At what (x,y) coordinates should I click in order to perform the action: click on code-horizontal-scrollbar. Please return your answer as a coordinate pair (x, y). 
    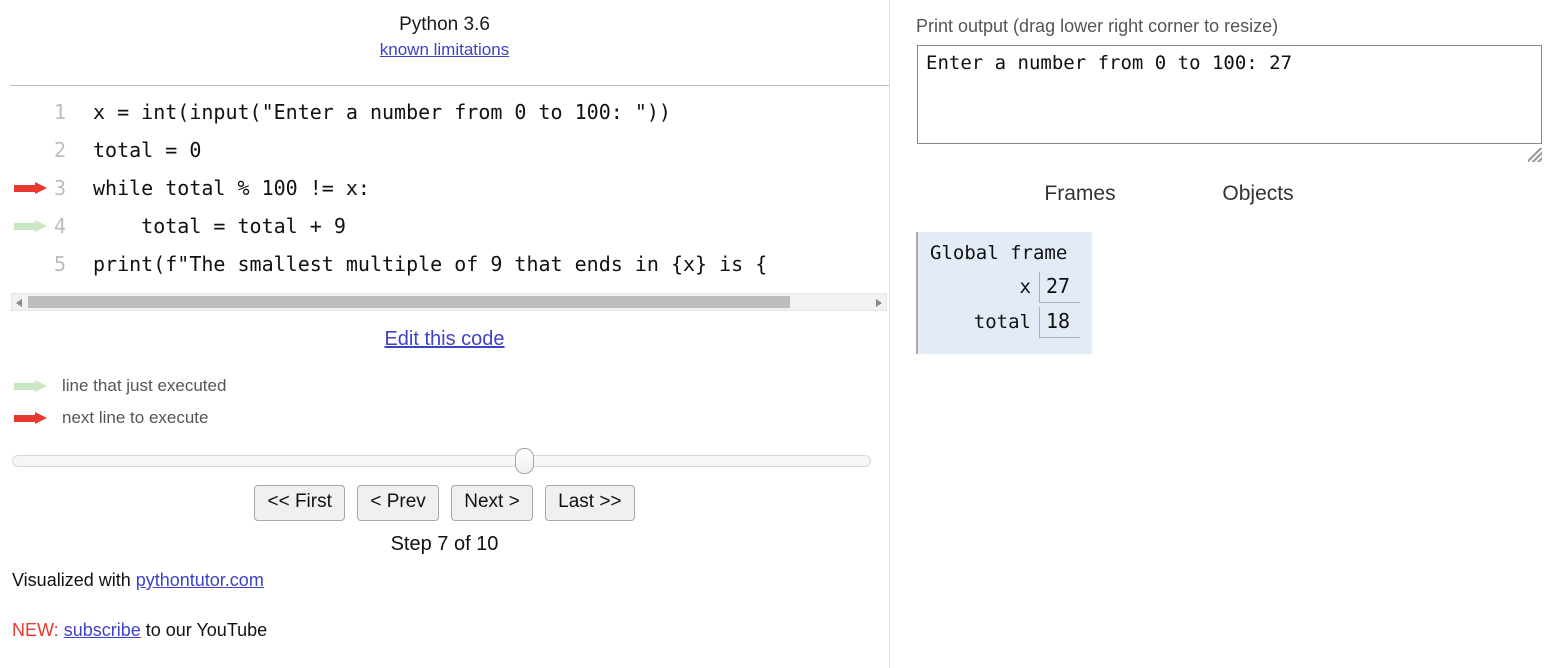
    Looking at the image, I should click on (449, 302).